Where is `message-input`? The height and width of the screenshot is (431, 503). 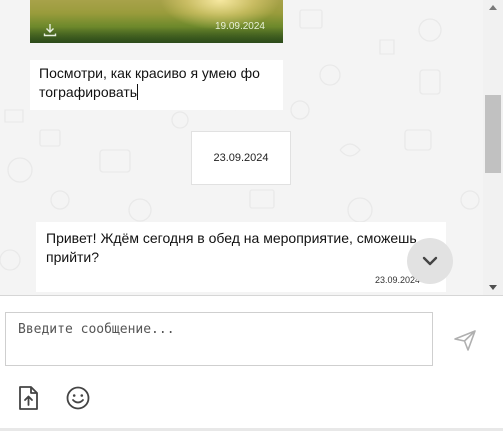 message-input is located at coordinates (219, 339).